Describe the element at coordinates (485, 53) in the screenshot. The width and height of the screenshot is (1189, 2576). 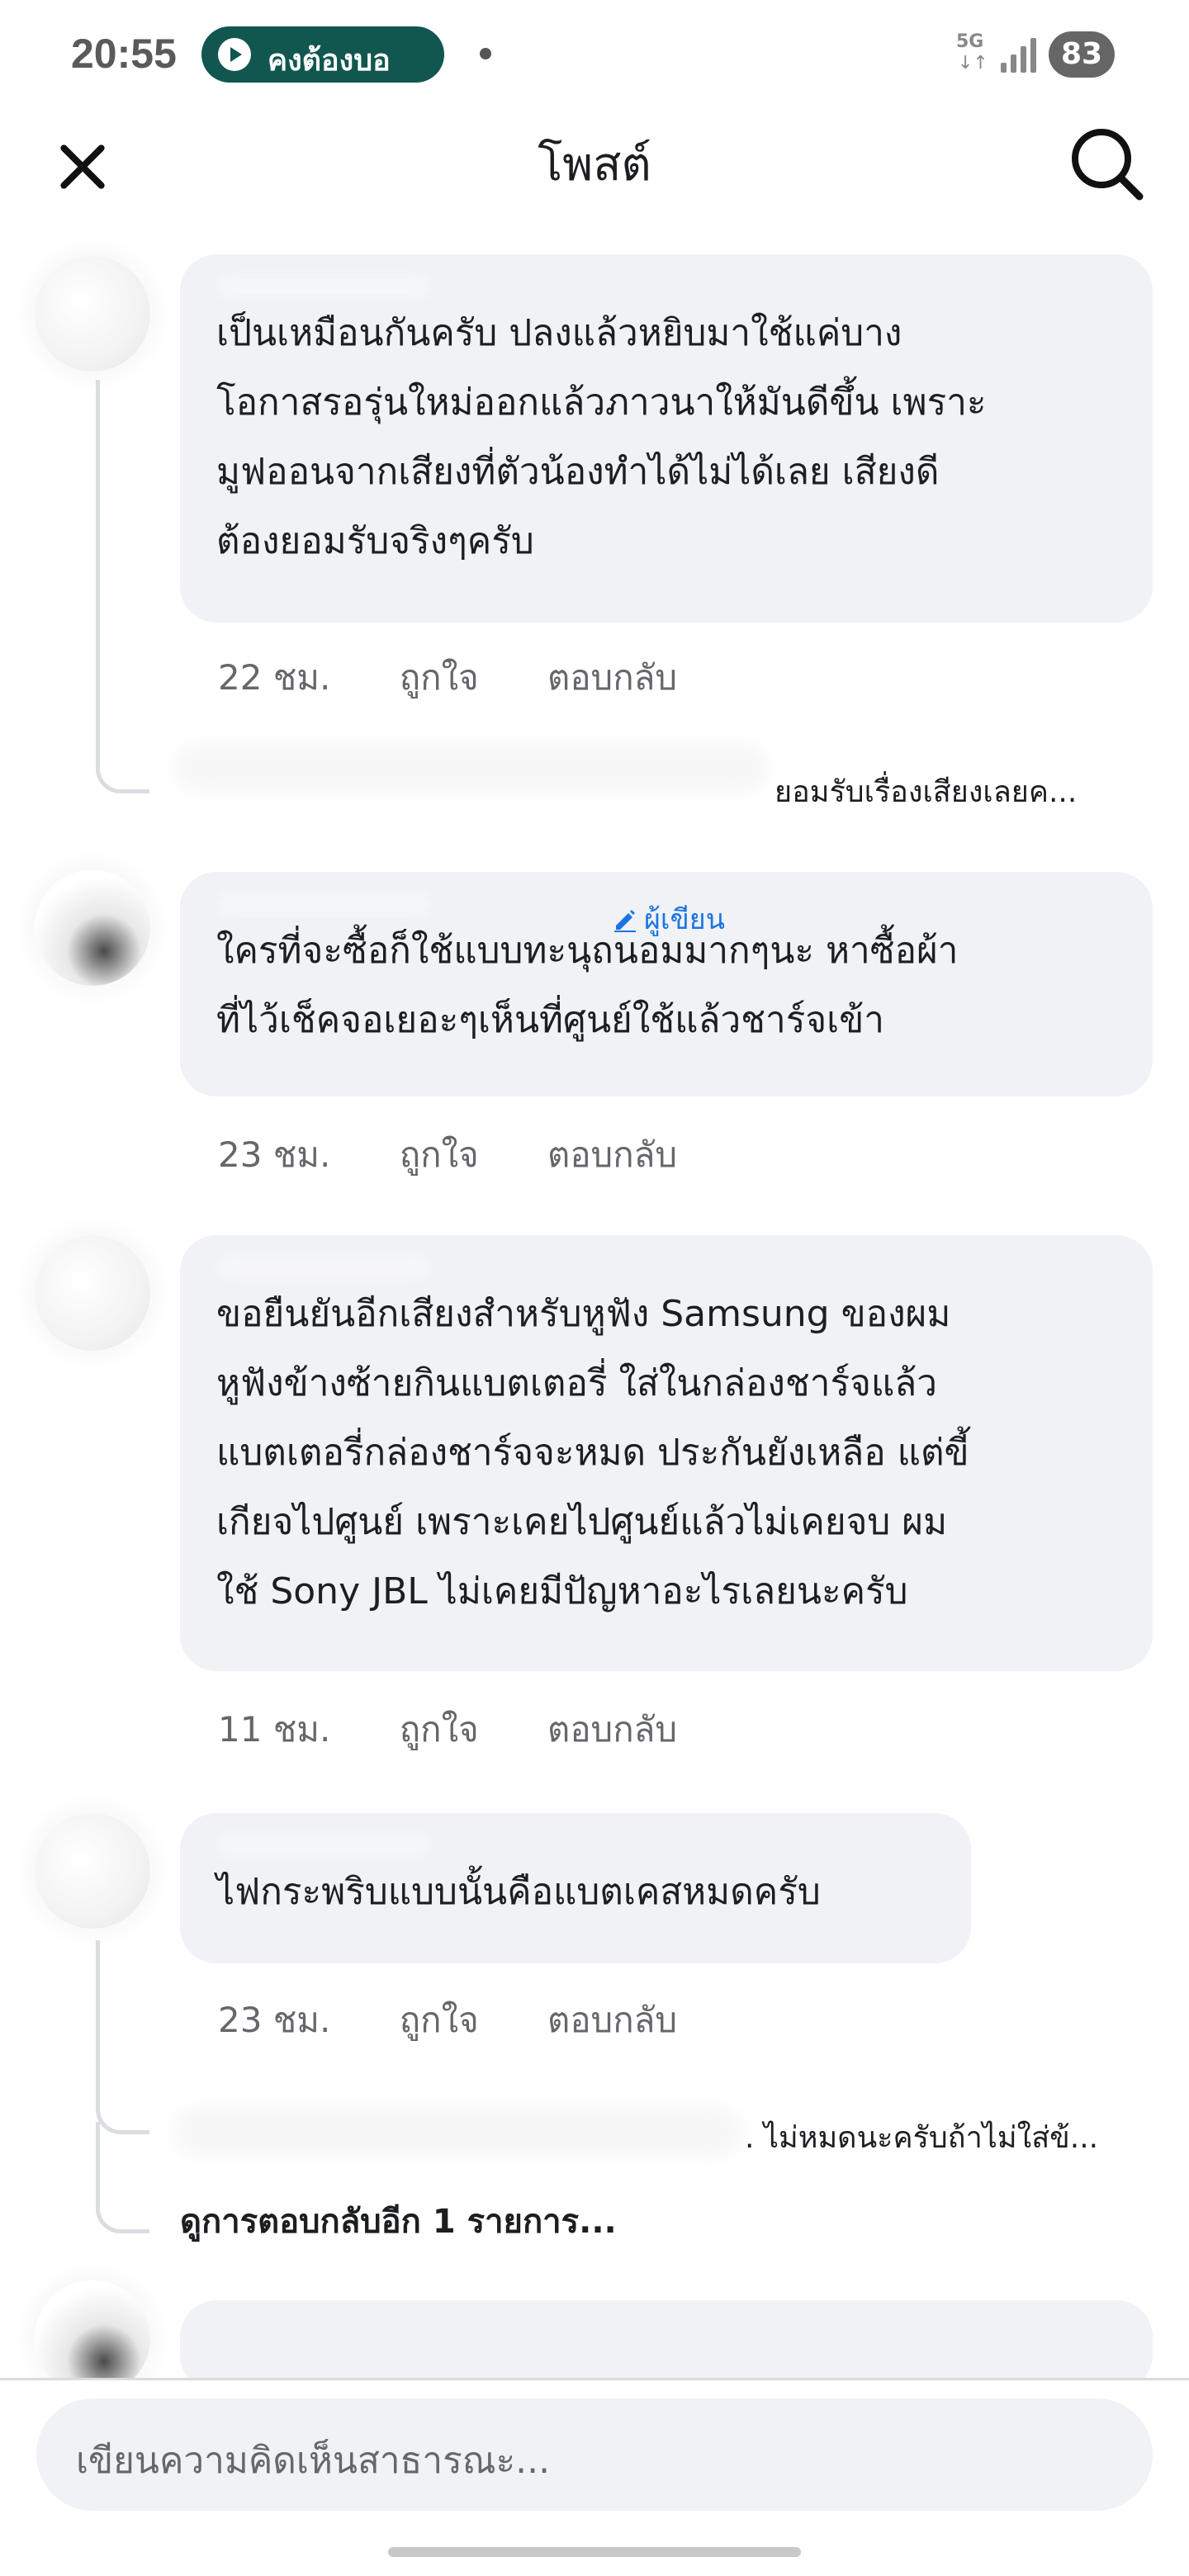
I see `notification-dot-icon` at that location.